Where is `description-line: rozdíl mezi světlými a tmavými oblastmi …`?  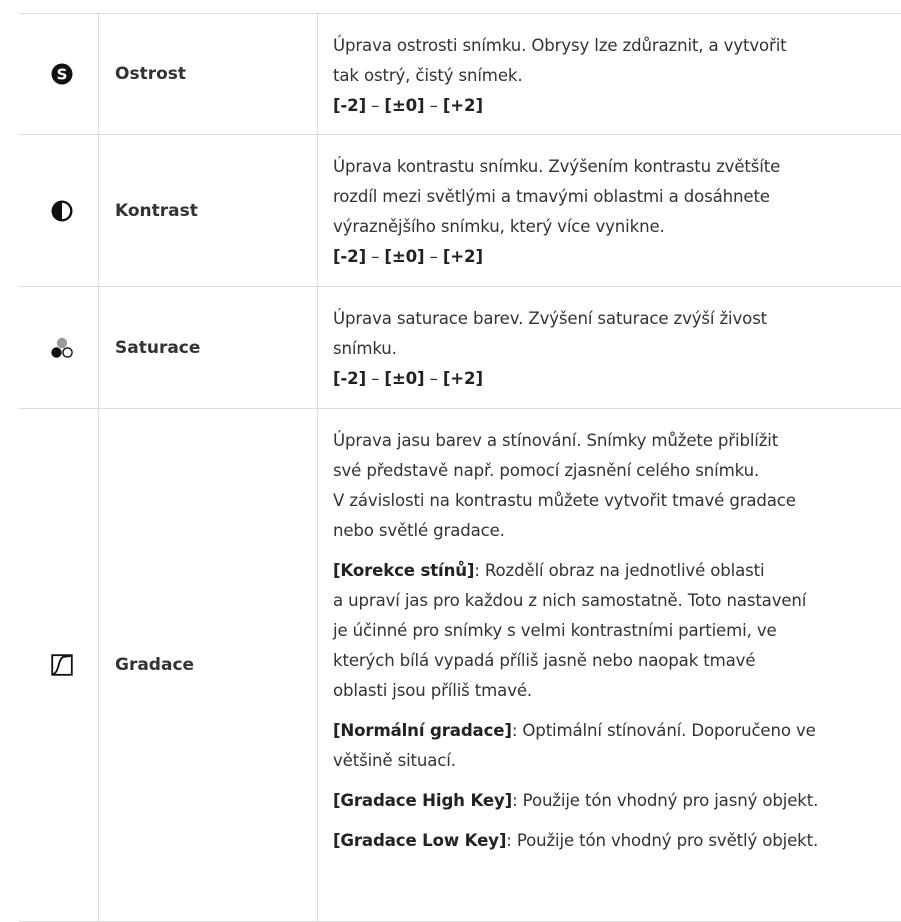
description-line: rozdíl mezi světlými a tmavými oblastmi … is located at coordinates (551, 196).